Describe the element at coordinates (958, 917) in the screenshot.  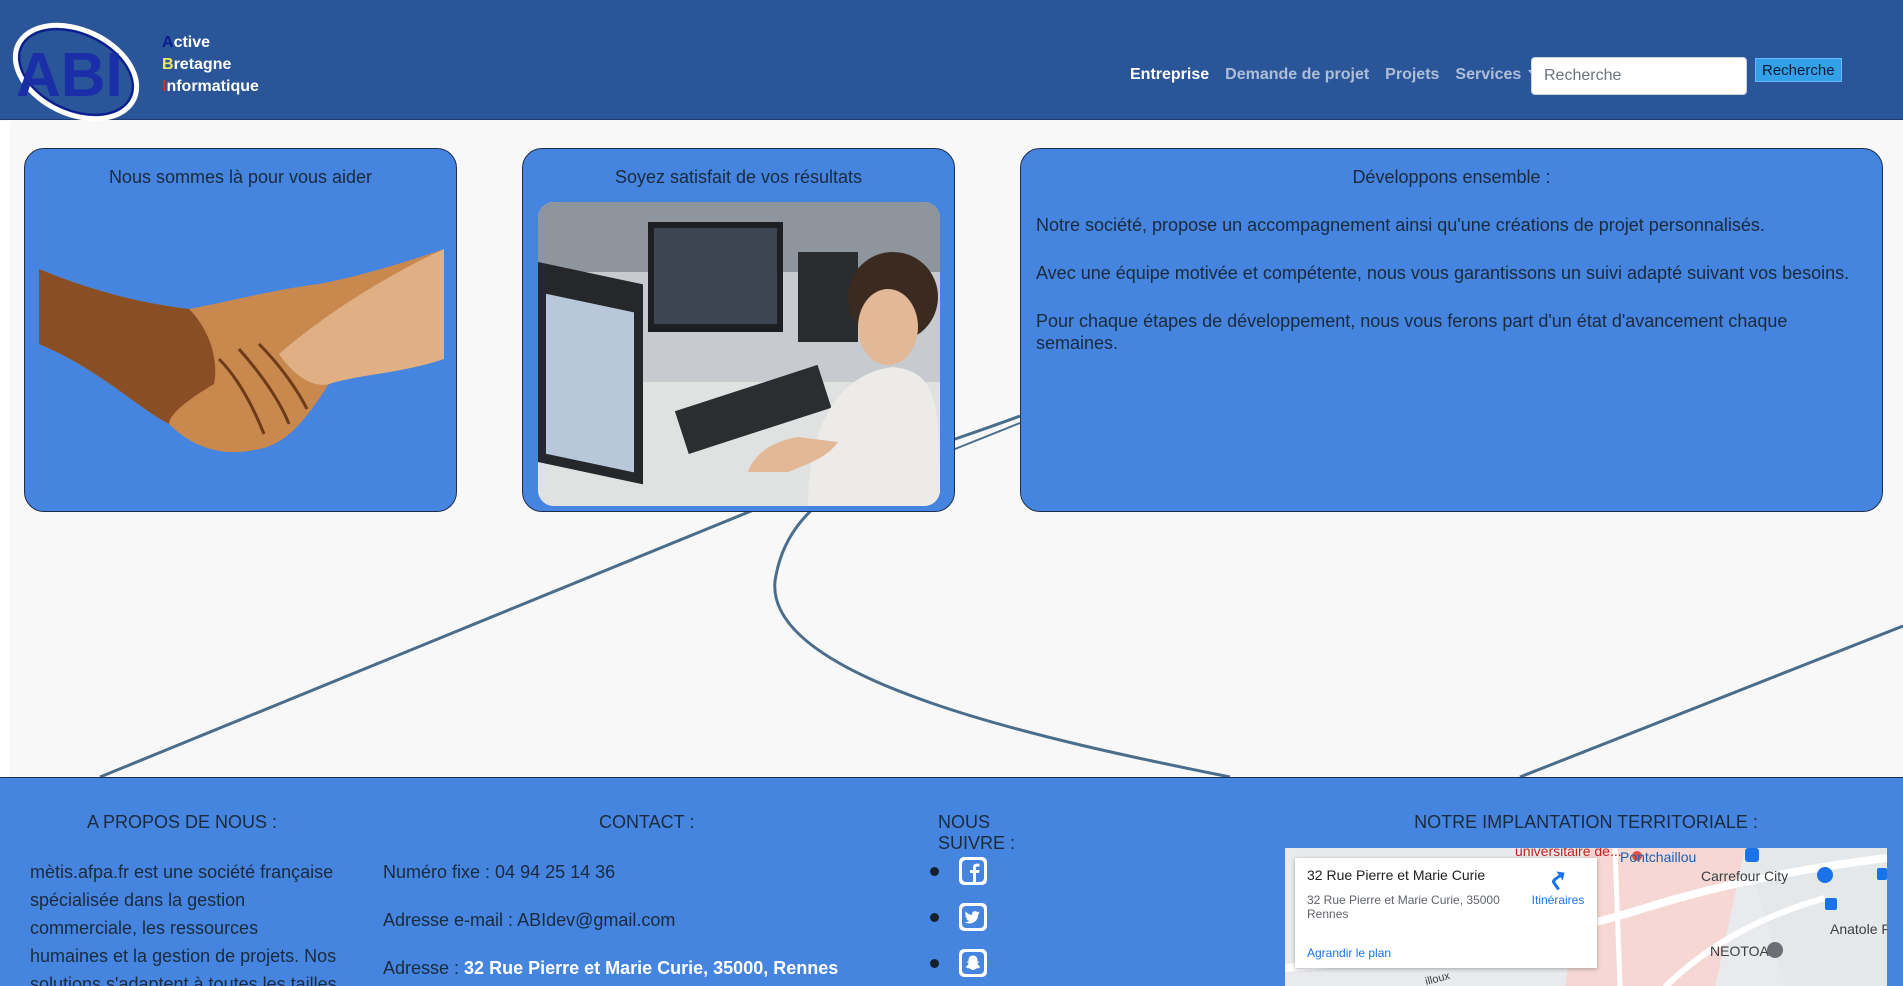
I see `social-twitter` at that location.